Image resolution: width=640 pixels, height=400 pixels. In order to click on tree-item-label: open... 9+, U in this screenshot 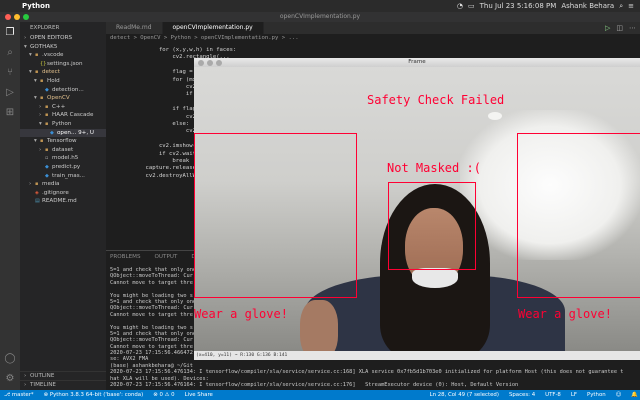, I will do `click(75, 132)`.